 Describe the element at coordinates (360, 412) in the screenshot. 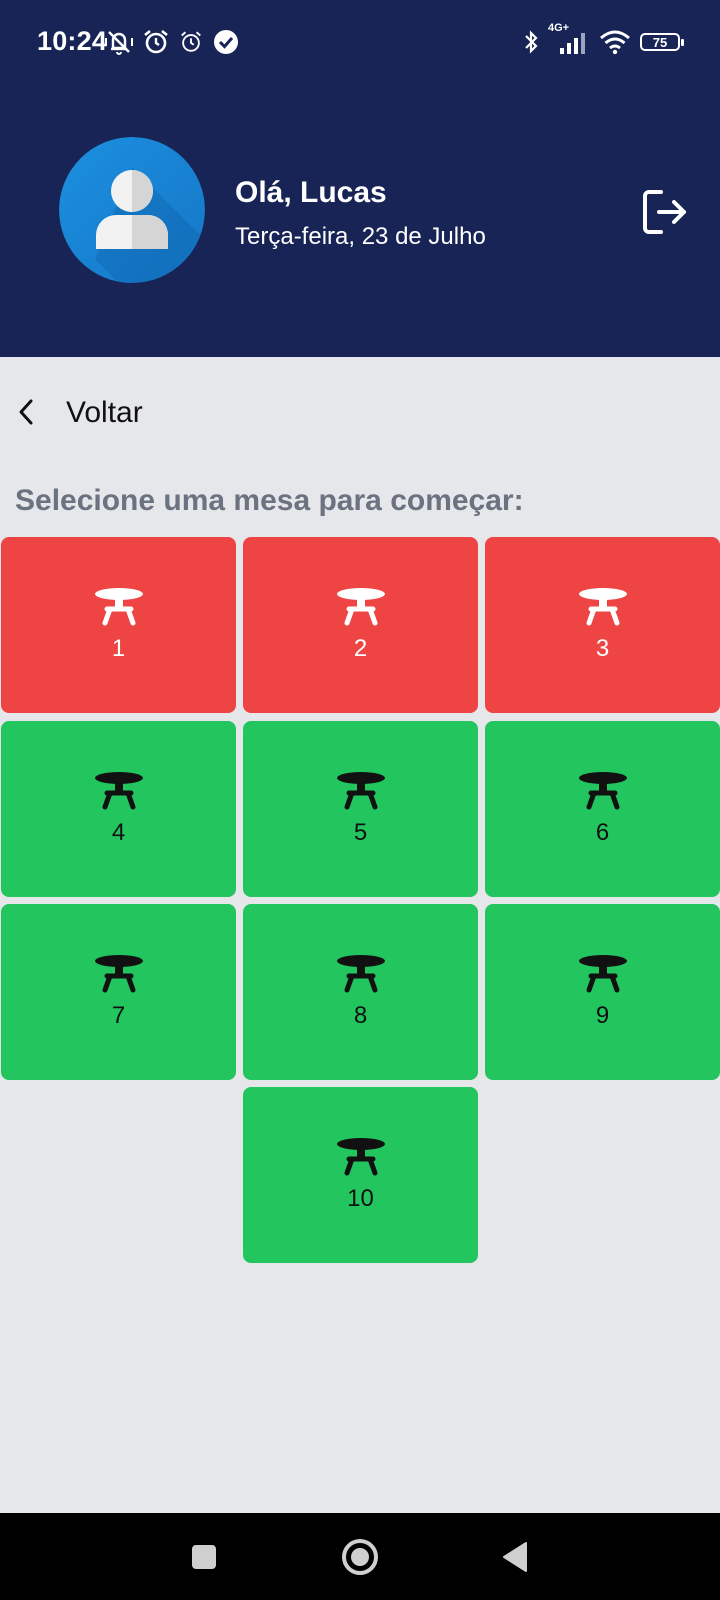

I see `back-button: Voltar` at that location.